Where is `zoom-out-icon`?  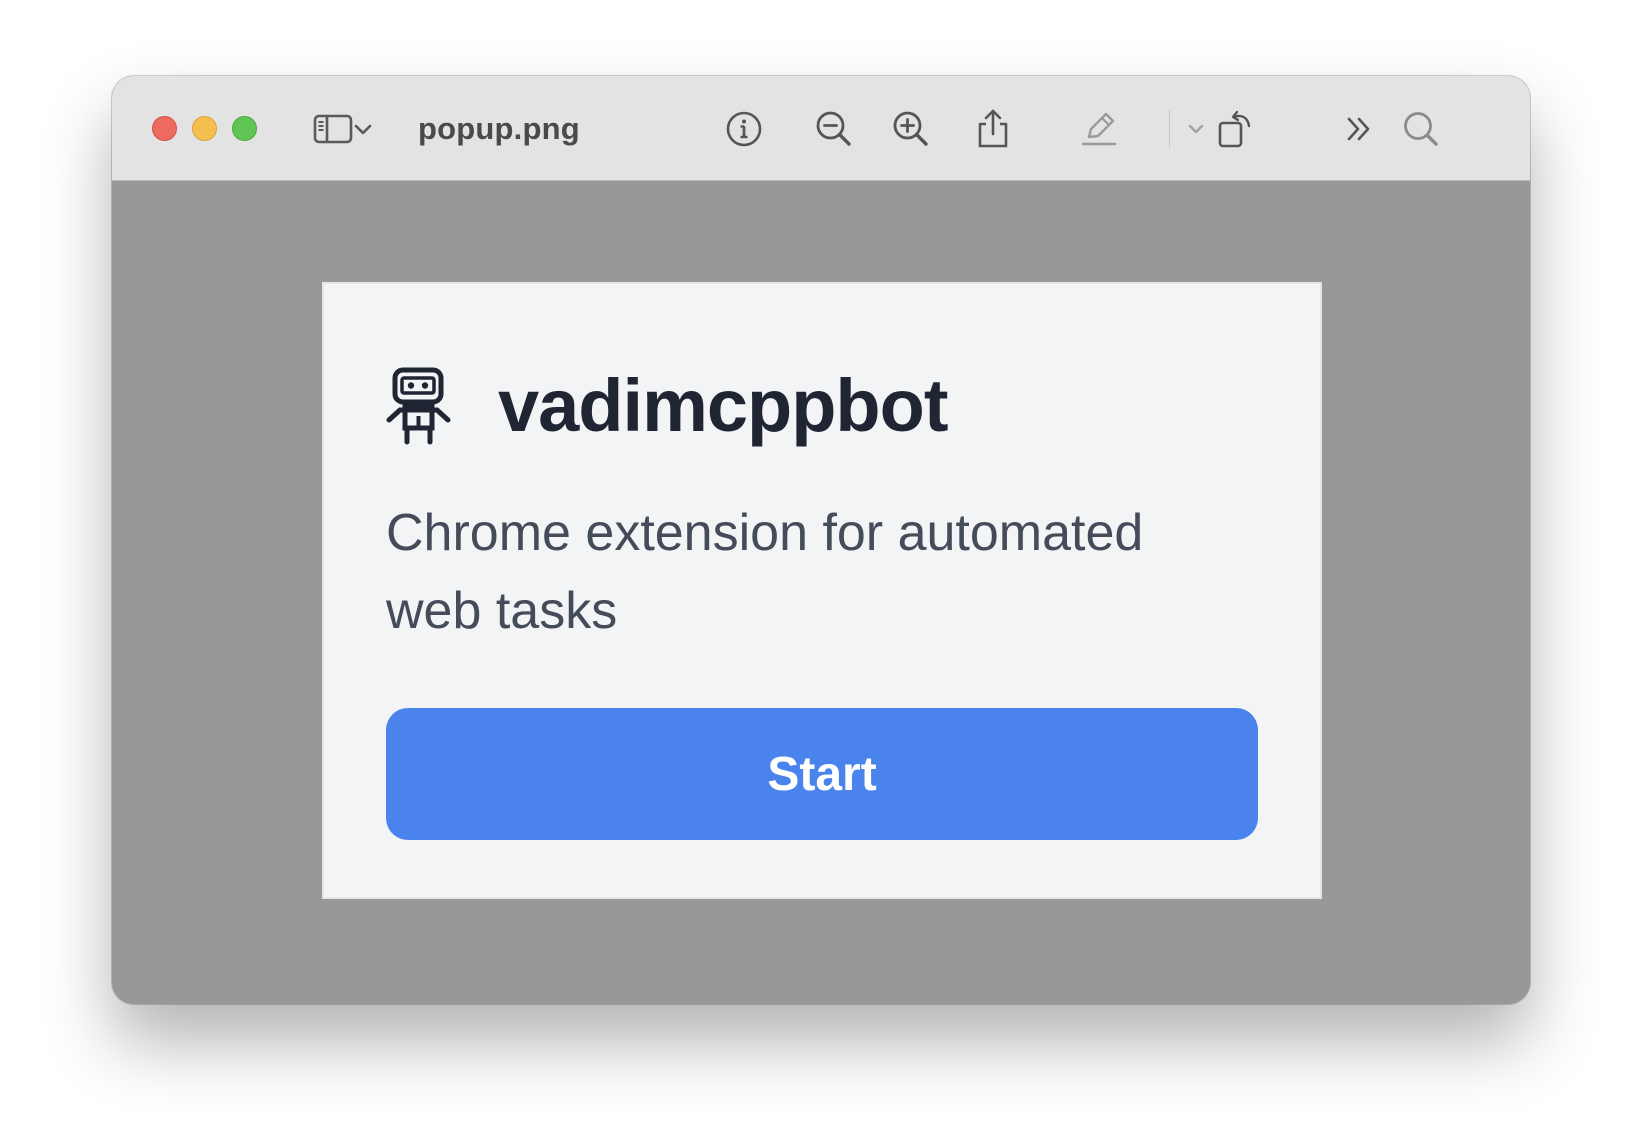
zoom-out-icon is located at coordinates (834, 129).